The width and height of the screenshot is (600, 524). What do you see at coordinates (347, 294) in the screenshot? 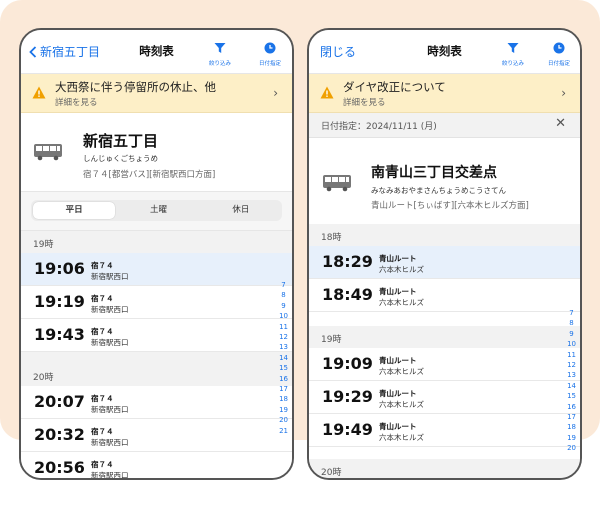
I see `departure-time: 18:49` at bounding box center [347, 294].